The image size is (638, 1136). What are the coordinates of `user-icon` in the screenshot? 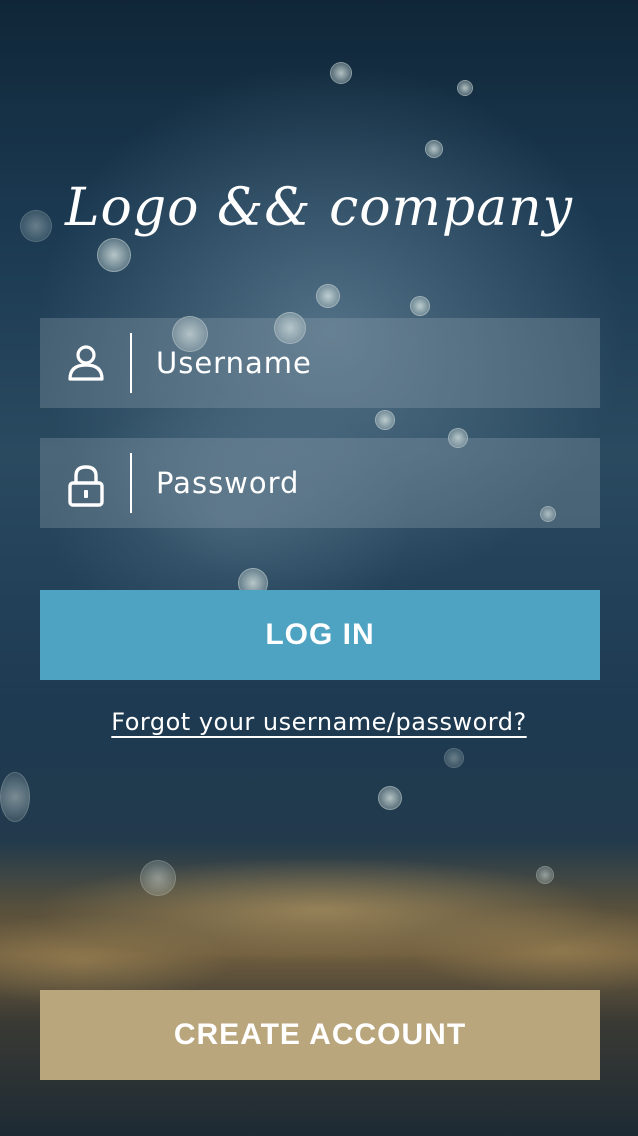 It's located at (86, 363).